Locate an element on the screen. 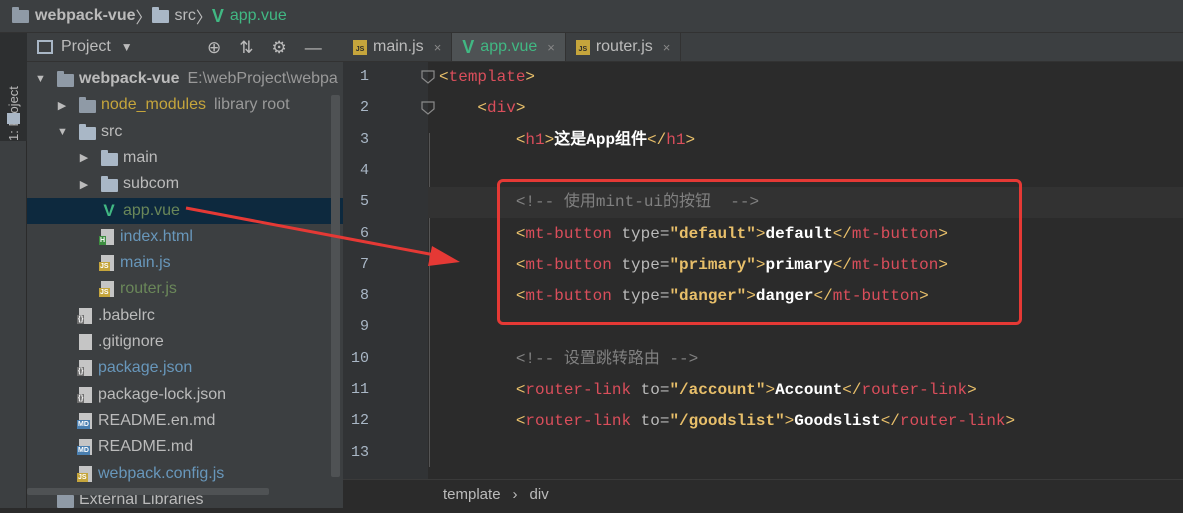  tree-item: {} .babelrc is located at coordinates (200, 316).